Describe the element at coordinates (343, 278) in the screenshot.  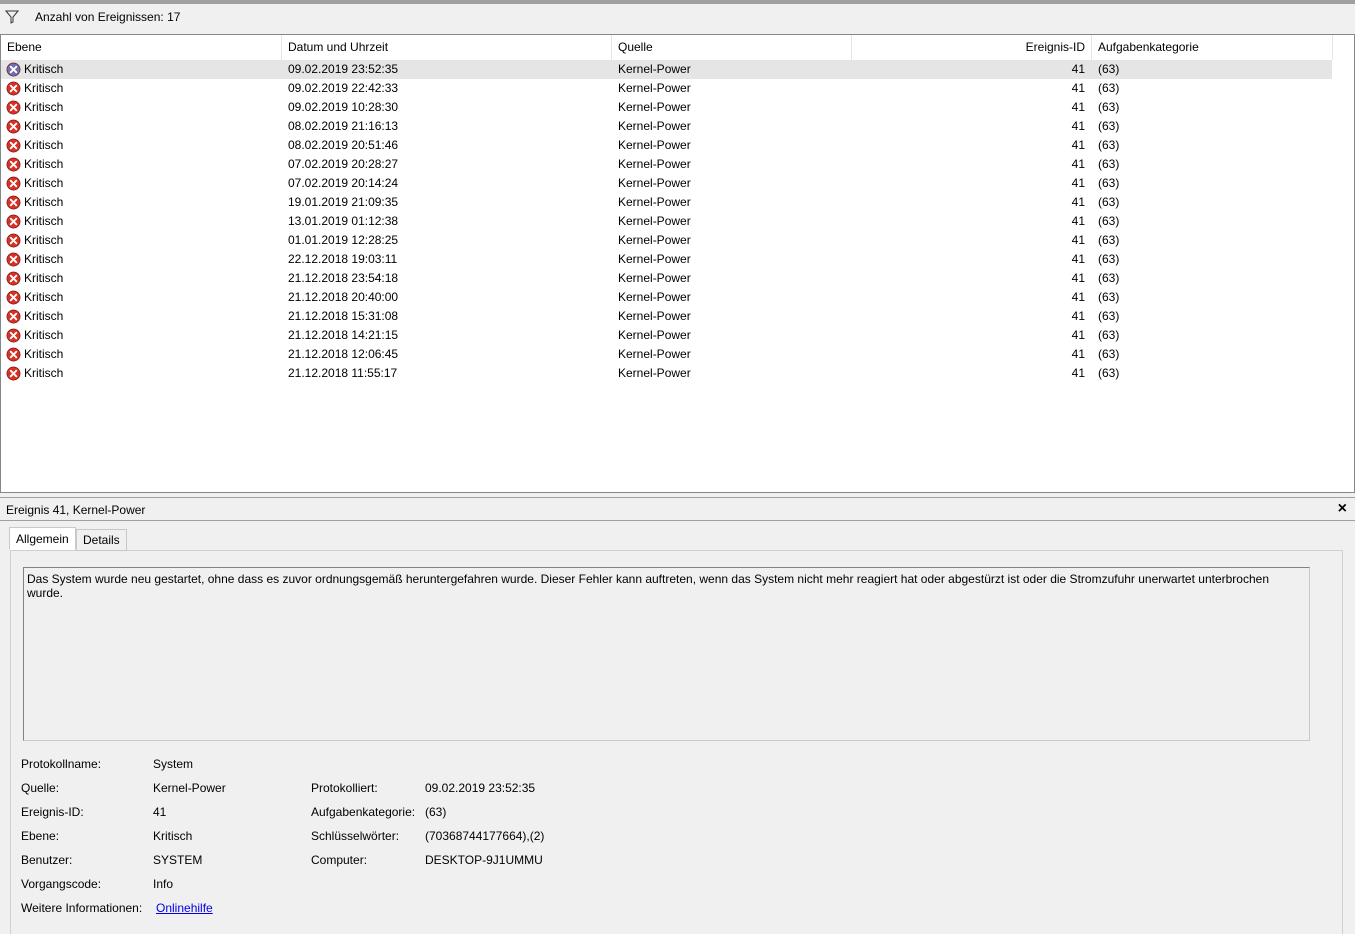
I see `cell-datetime: 21.12.2018 23:54:18` at that location.